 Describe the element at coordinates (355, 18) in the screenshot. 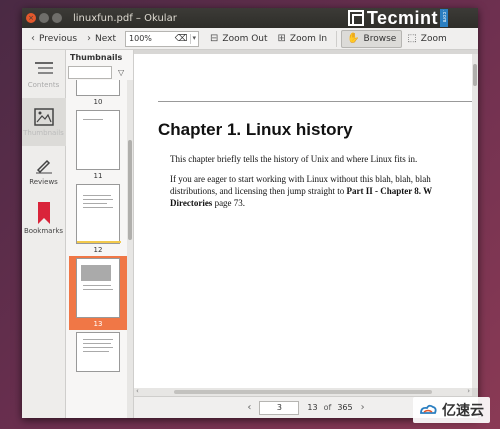

I see `tecmint-logo-icon` at that location.